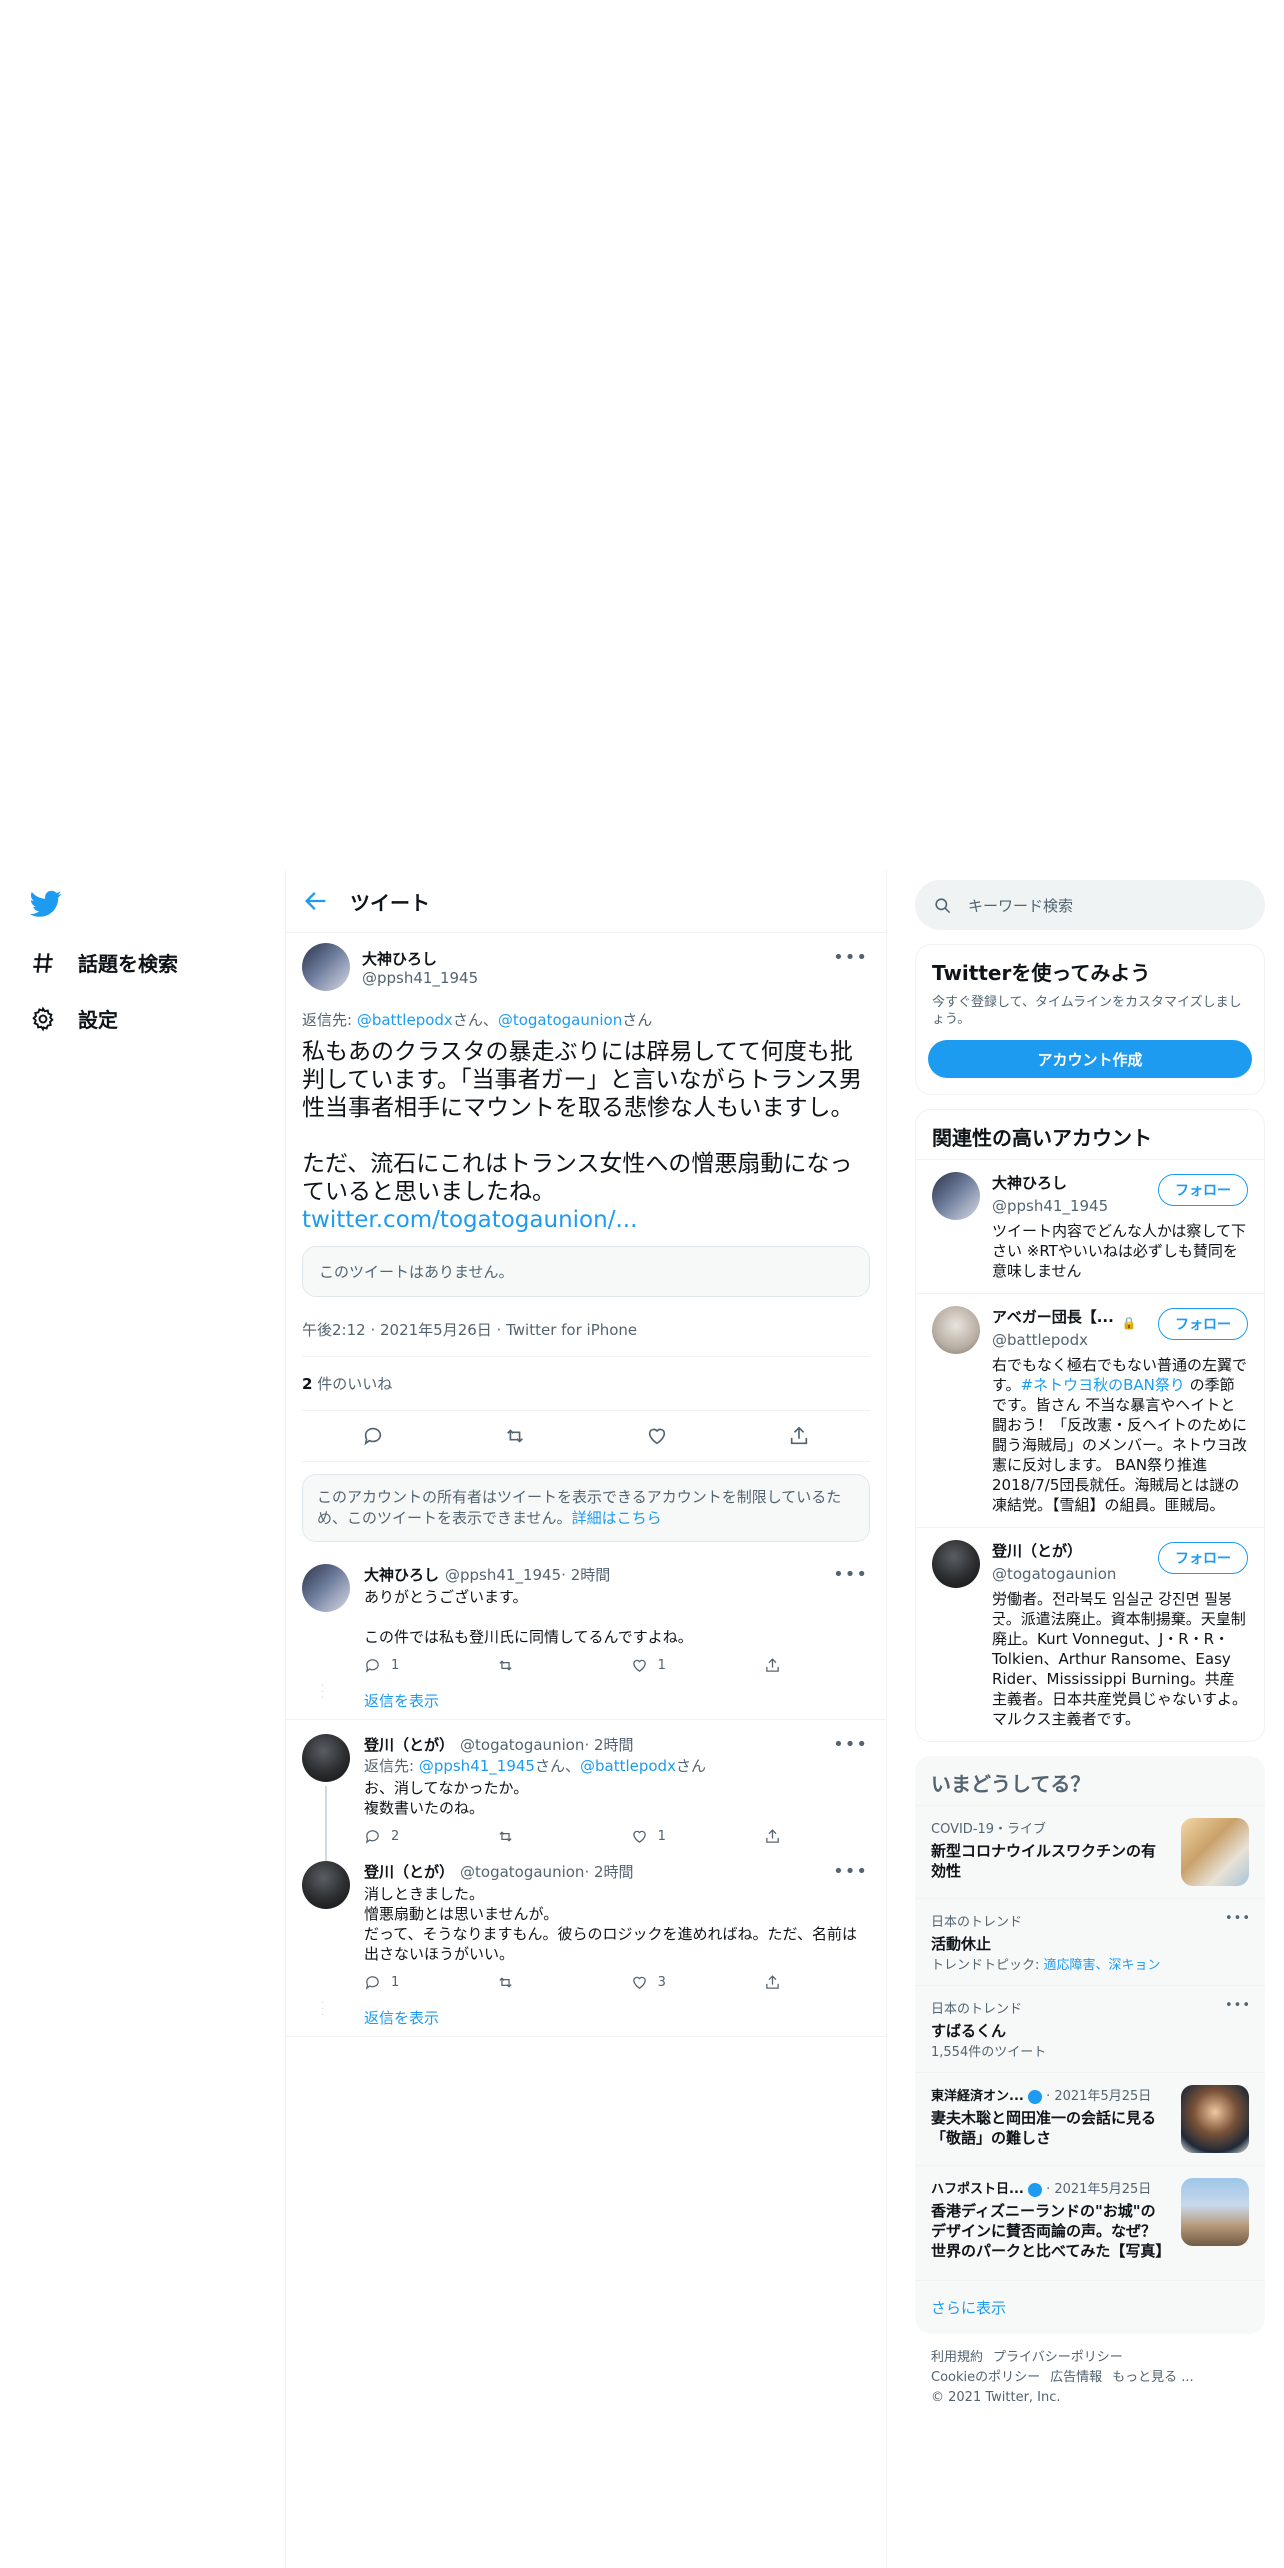 The width and height of the screenshot is (1284, 2568). I want to click on account-name: 登川（とが）, so click(1037, 1550).